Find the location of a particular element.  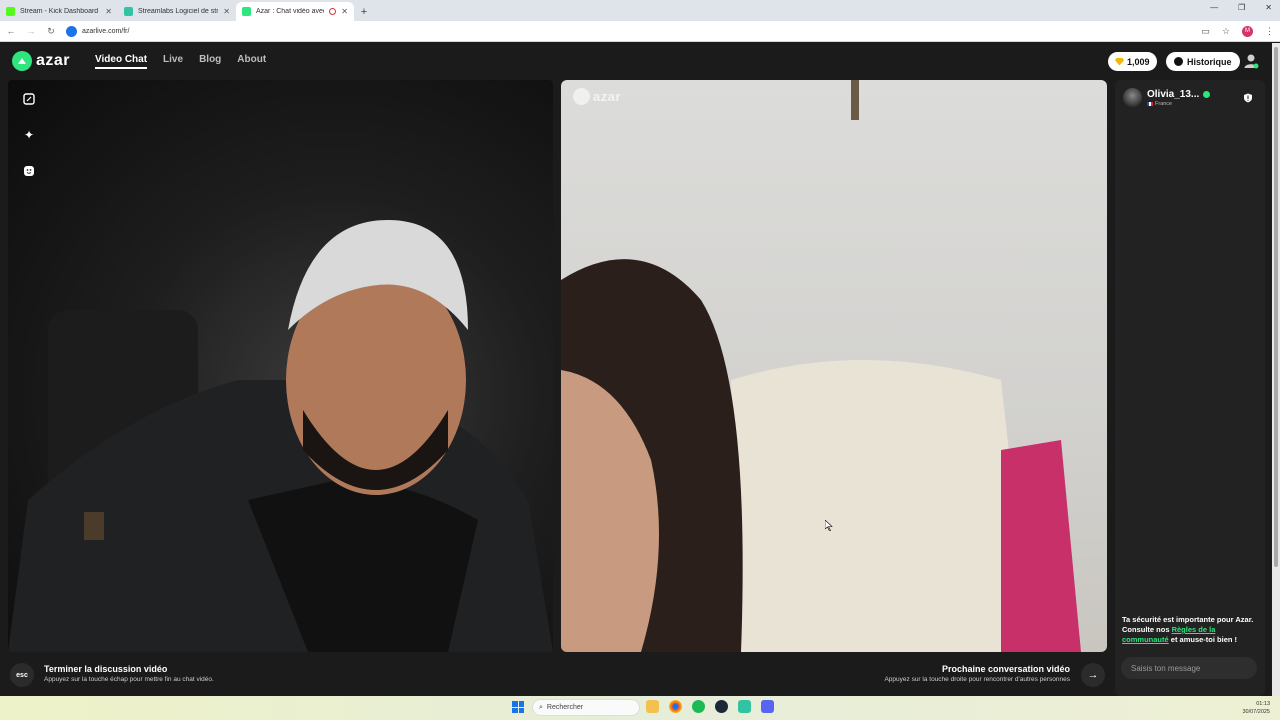

gems-count: 1,009 is located at coordinates (1138, 61).